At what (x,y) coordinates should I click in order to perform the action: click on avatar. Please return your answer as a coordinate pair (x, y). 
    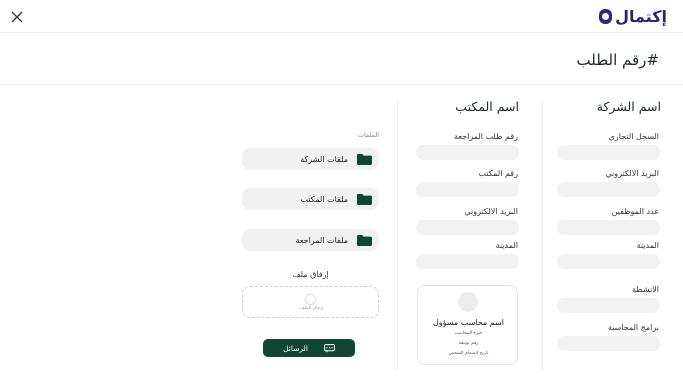
    Looking at the image, I should click on (468, 302).